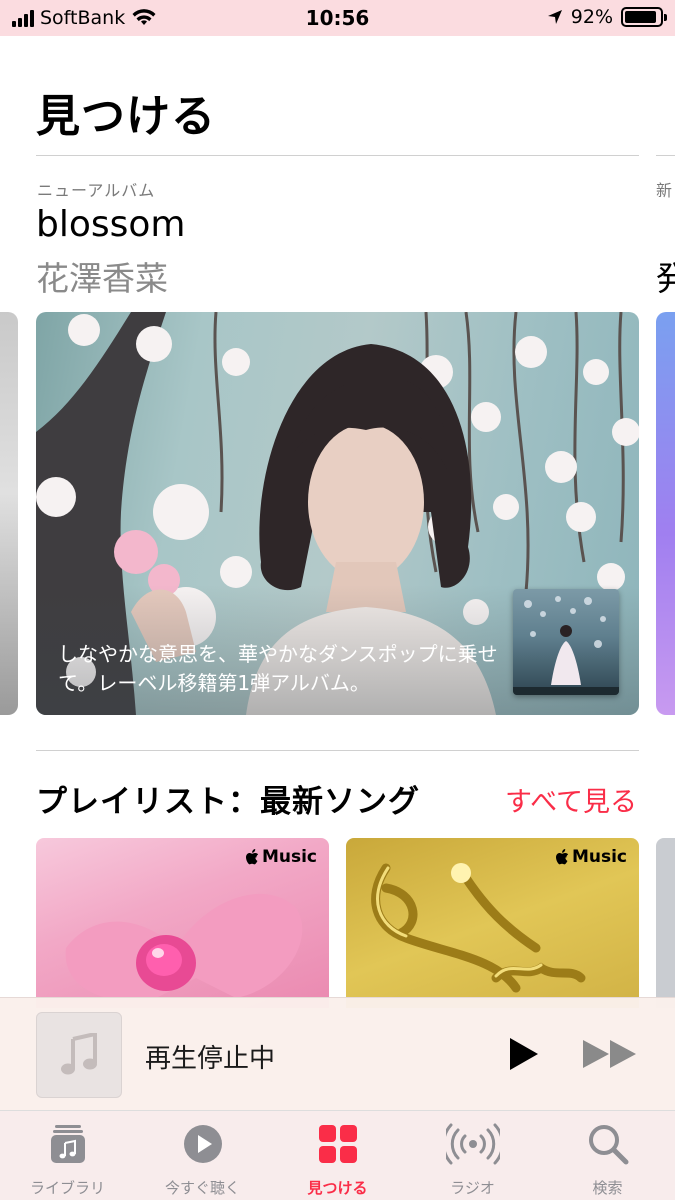  What do you see at coordinates (472, 1188) in the screenshot?
I see `tab-label: ラジオ` at bounding box center [472, 1188].